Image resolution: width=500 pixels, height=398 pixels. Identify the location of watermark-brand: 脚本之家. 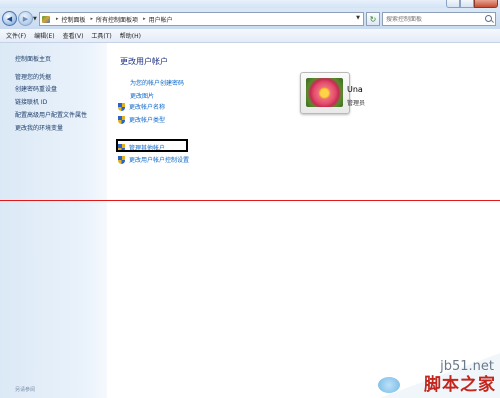
(460, 385).